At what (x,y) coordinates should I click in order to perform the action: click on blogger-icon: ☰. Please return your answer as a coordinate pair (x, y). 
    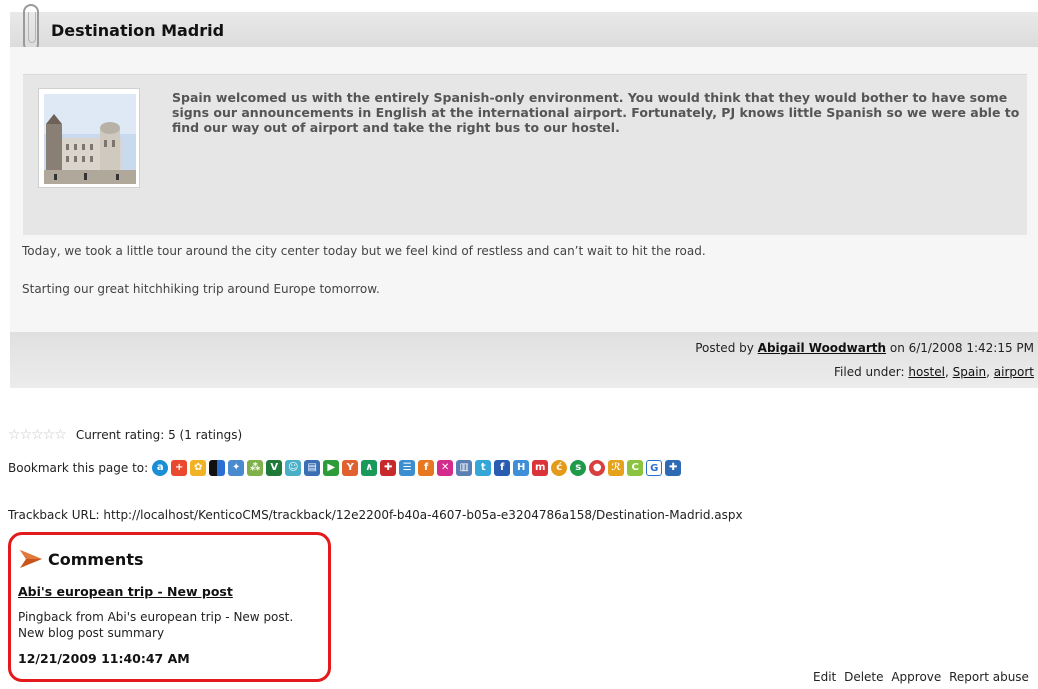
    Looking at the image, I should click on (407, 468).